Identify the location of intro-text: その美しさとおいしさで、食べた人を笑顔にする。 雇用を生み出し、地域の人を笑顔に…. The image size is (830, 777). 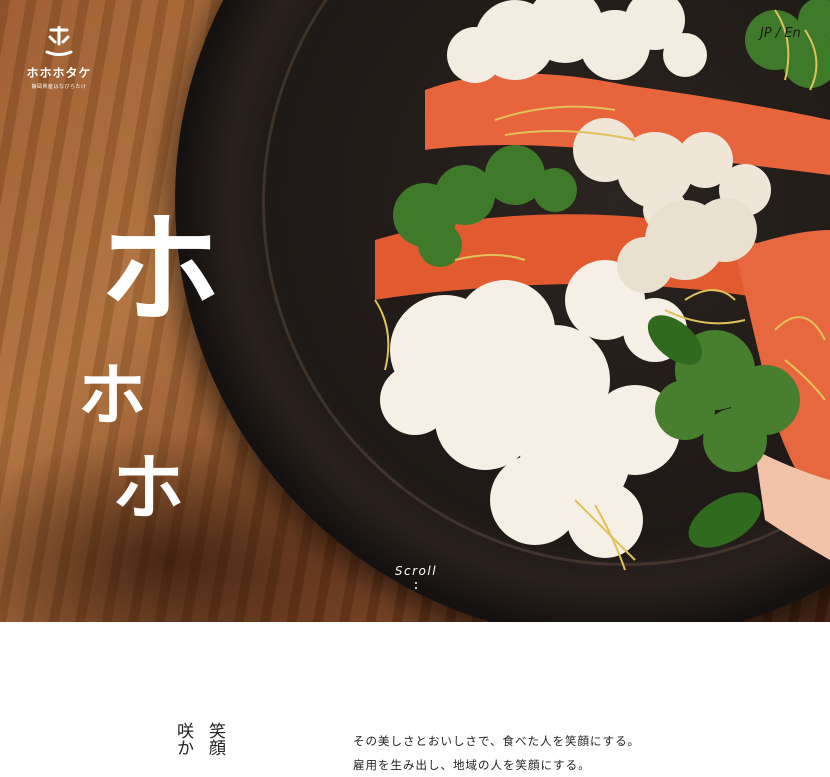
(563, 753).